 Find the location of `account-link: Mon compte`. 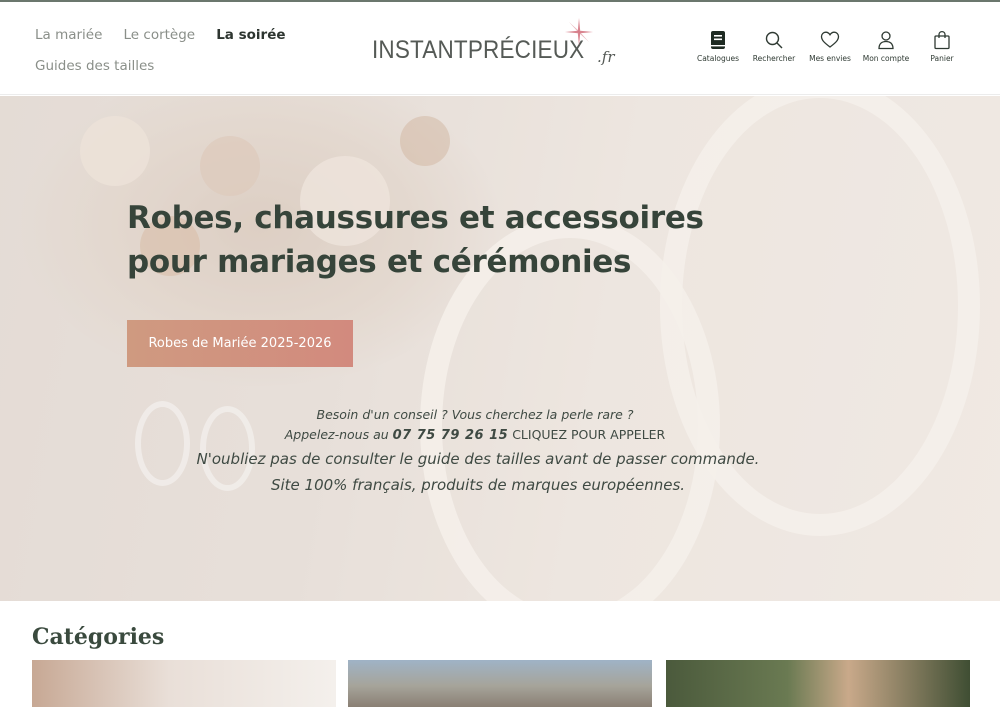

account-link: Mon compte is located at coordinates (886, 46).